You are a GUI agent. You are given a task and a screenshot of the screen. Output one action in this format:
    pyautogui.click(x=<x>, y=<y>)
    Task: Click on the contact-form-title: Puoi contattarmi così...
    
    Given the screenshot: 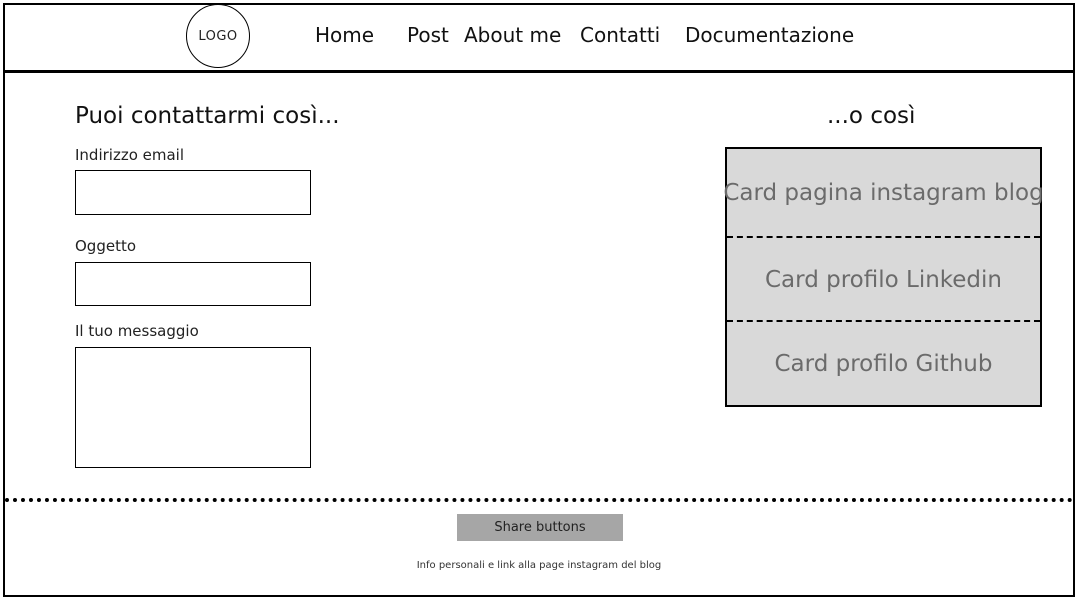 What is the action you would take?
    pyautogui.click(x=207, y=116)
    